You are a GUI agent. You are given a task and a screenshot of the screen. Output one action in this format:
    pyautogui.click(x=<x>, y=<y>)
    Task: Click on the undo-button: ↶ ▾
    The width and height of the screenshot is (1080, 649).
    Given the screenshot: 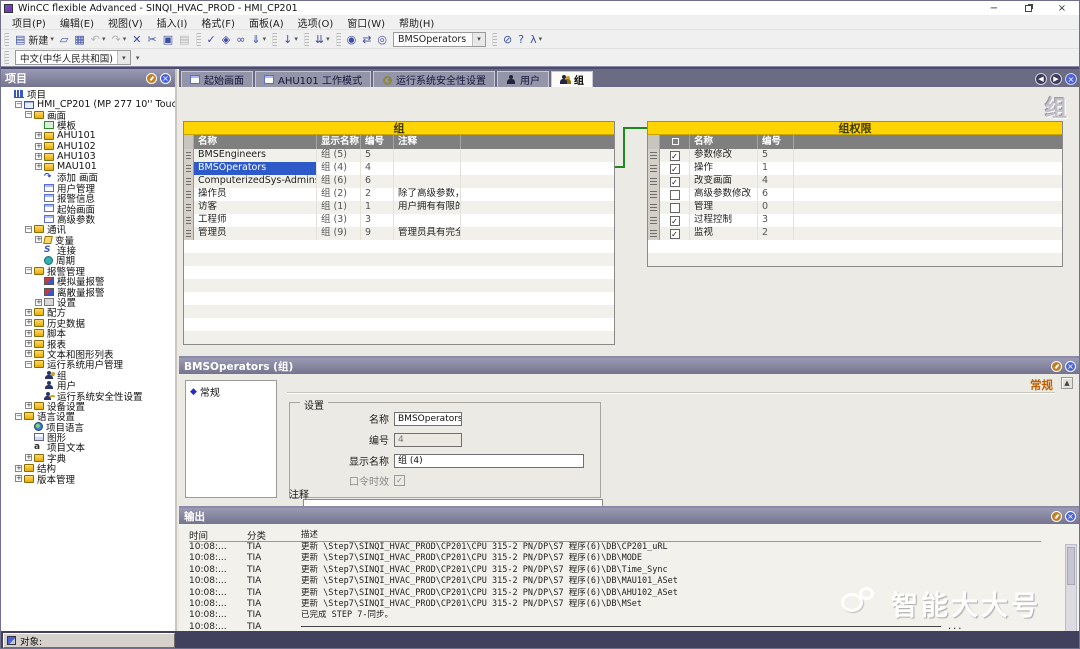 What is the action you would take?
    pyautogui.click(x=98, y=39)
    